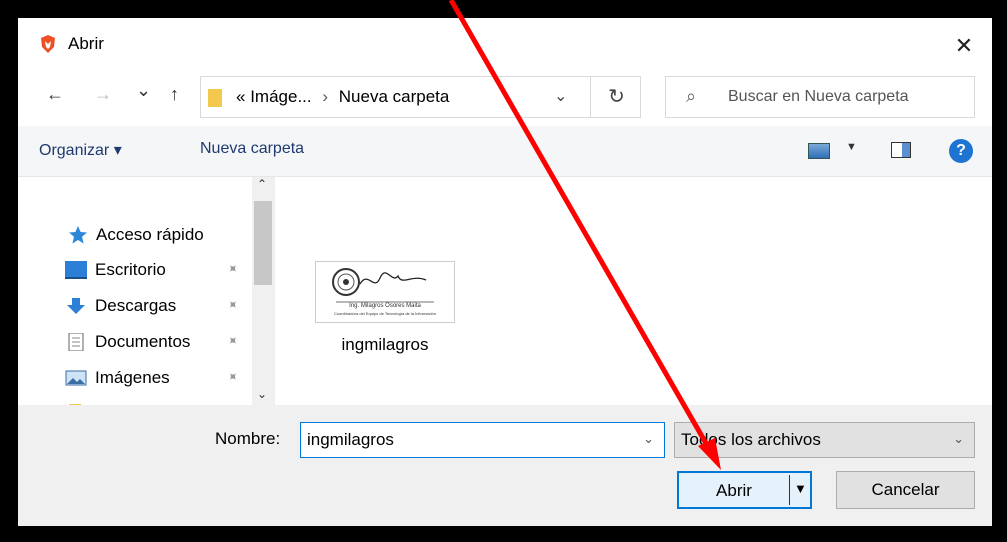 This screenshot has width=1007, height=542. What do you see at coordinates (143, 341) in the screenshot?
I see `sidebar-item-label: Documentos` at bounding box center [143, 341].